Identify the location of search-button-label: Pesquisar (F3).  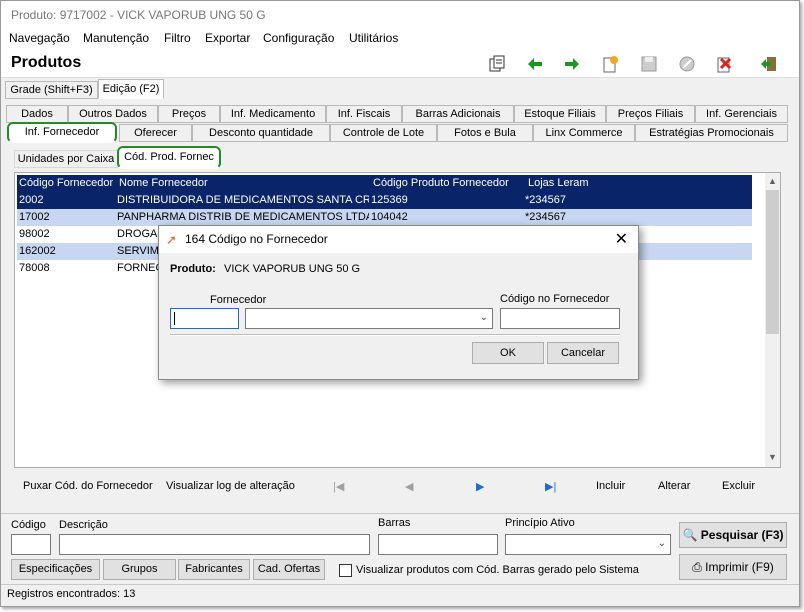
(742, 535).